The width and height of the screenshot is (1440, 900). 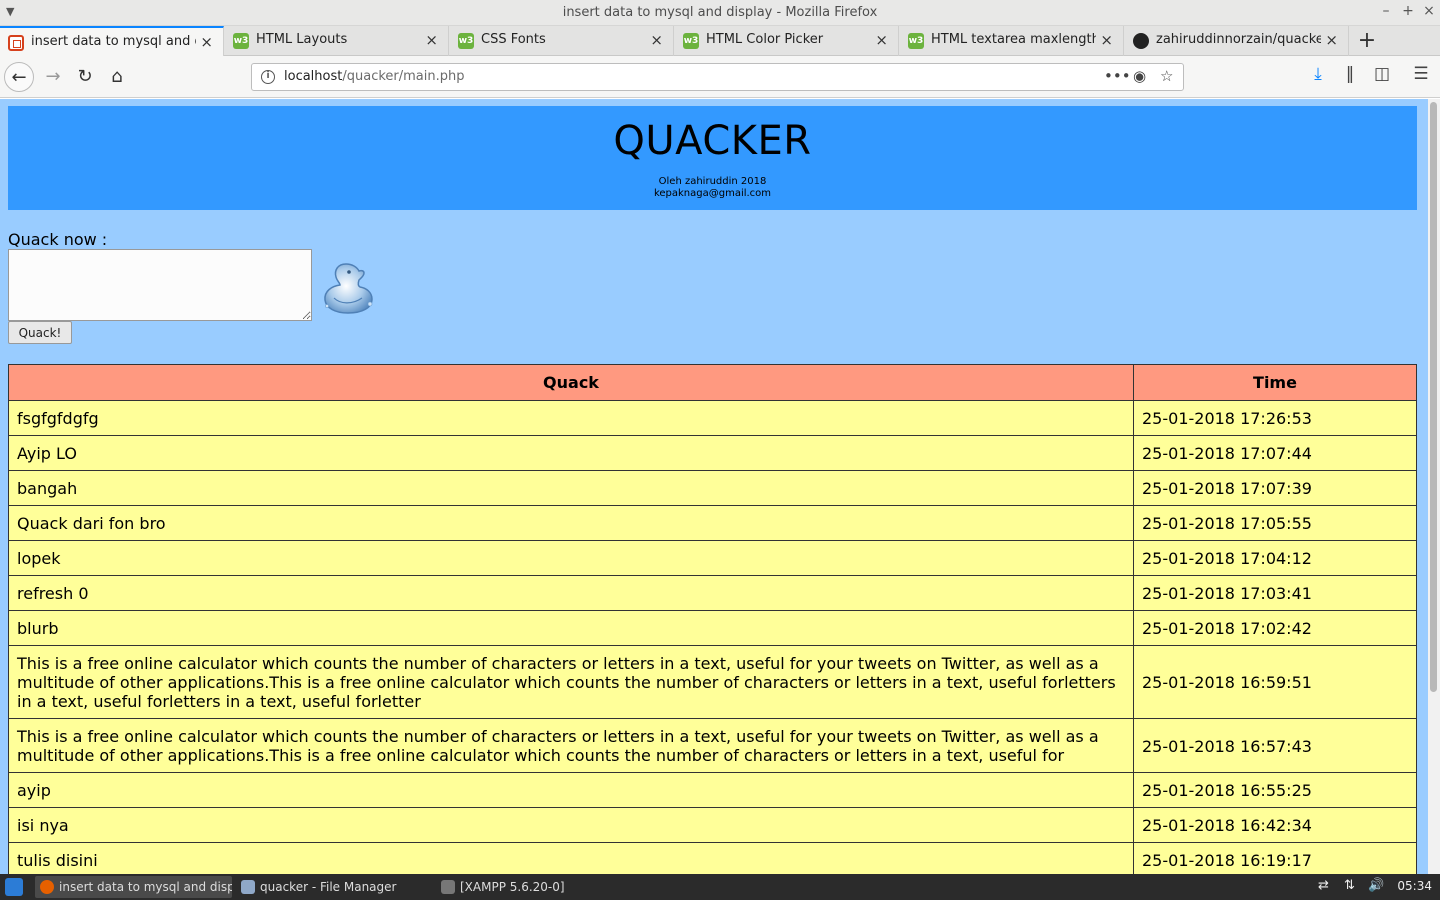 I want to click on page-scrollbar, so click(x=1434, y=486).